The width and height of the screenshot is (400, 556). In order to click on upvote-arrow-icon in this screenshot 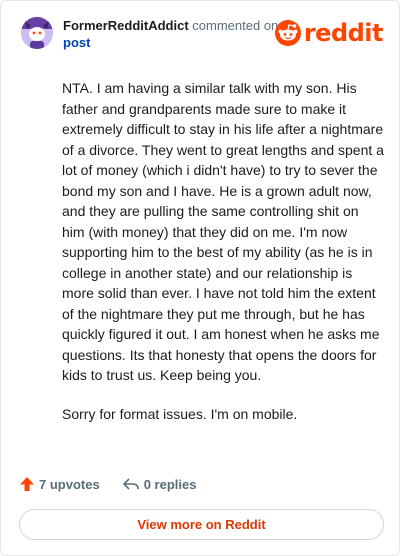, I will do `click(27, 484)`.